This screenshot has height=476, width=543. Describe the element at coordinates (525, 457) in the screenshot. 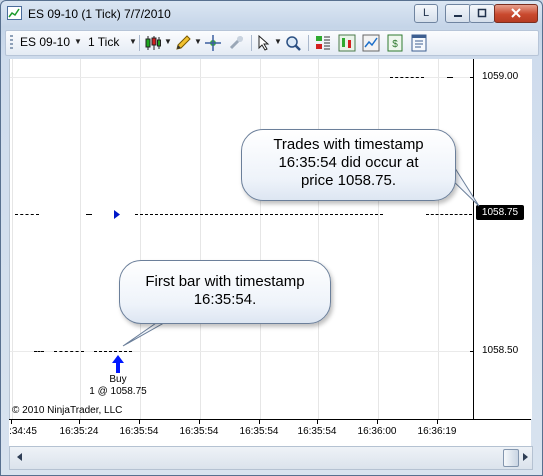

I see `scroll-right-icon` at that location.